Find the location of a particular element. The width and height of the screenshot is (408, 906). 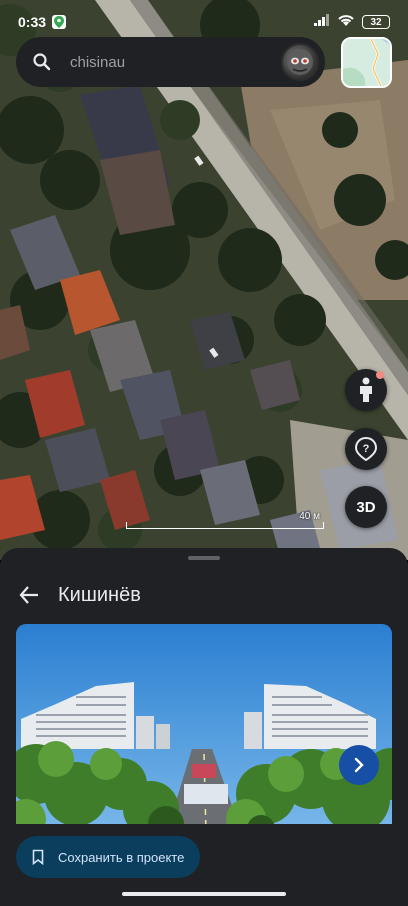

location-icon: ? is located at coordinates (366, 449).